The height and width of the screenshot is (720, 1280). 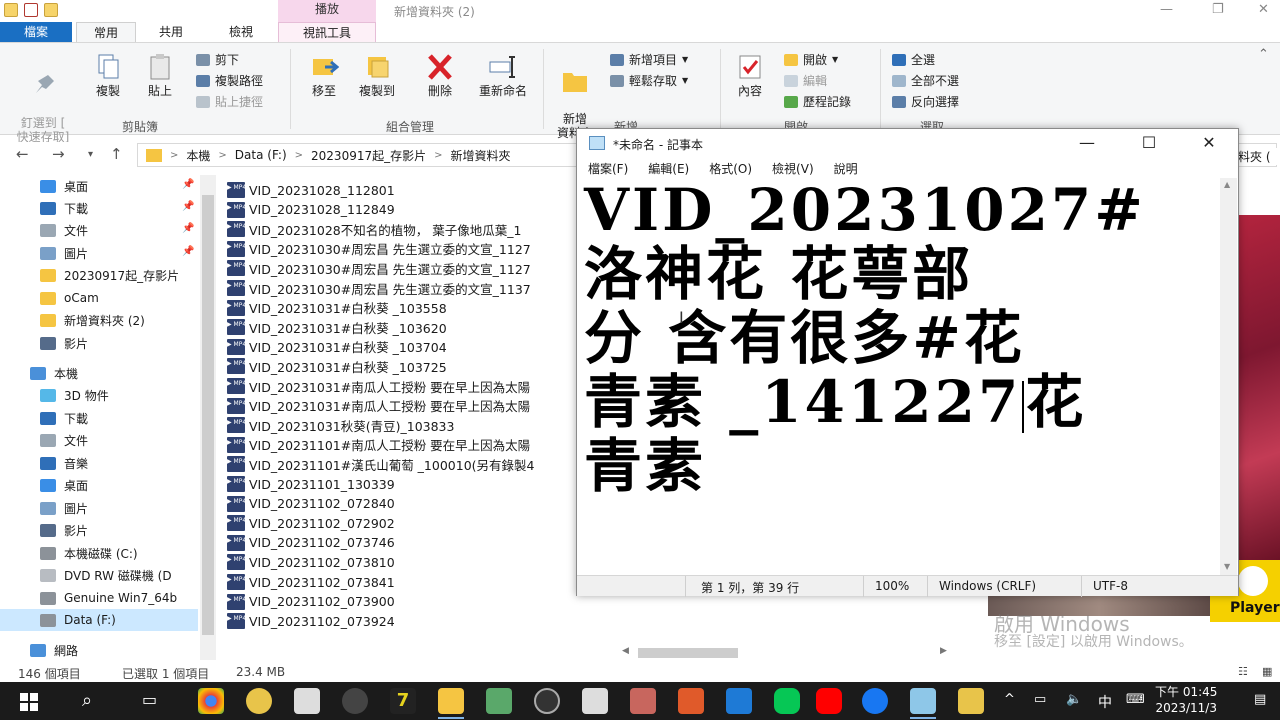 What do you see at coordinates (481, 155) in the screenshot?
I see `breadcrumb-item: 新增資料夾` at bounding box center [481, 155].